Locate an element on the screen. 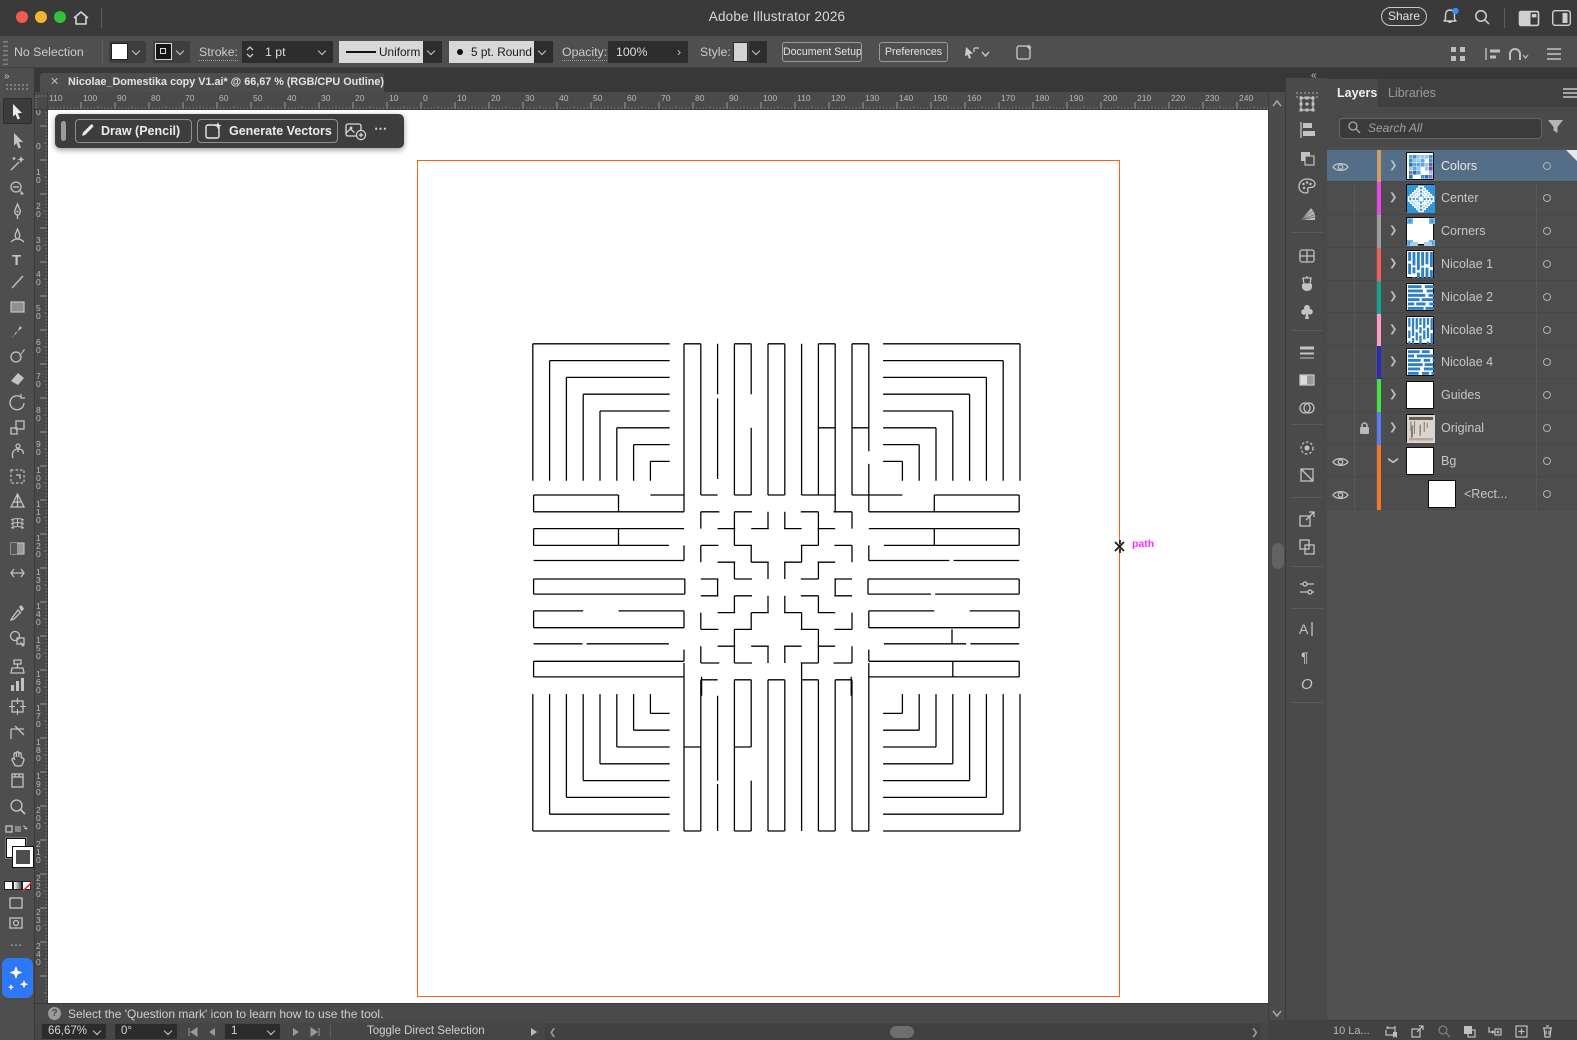 This screenshot has width=1577, height=1040. svg-text: 240 is located at coordinates (1246, 98).